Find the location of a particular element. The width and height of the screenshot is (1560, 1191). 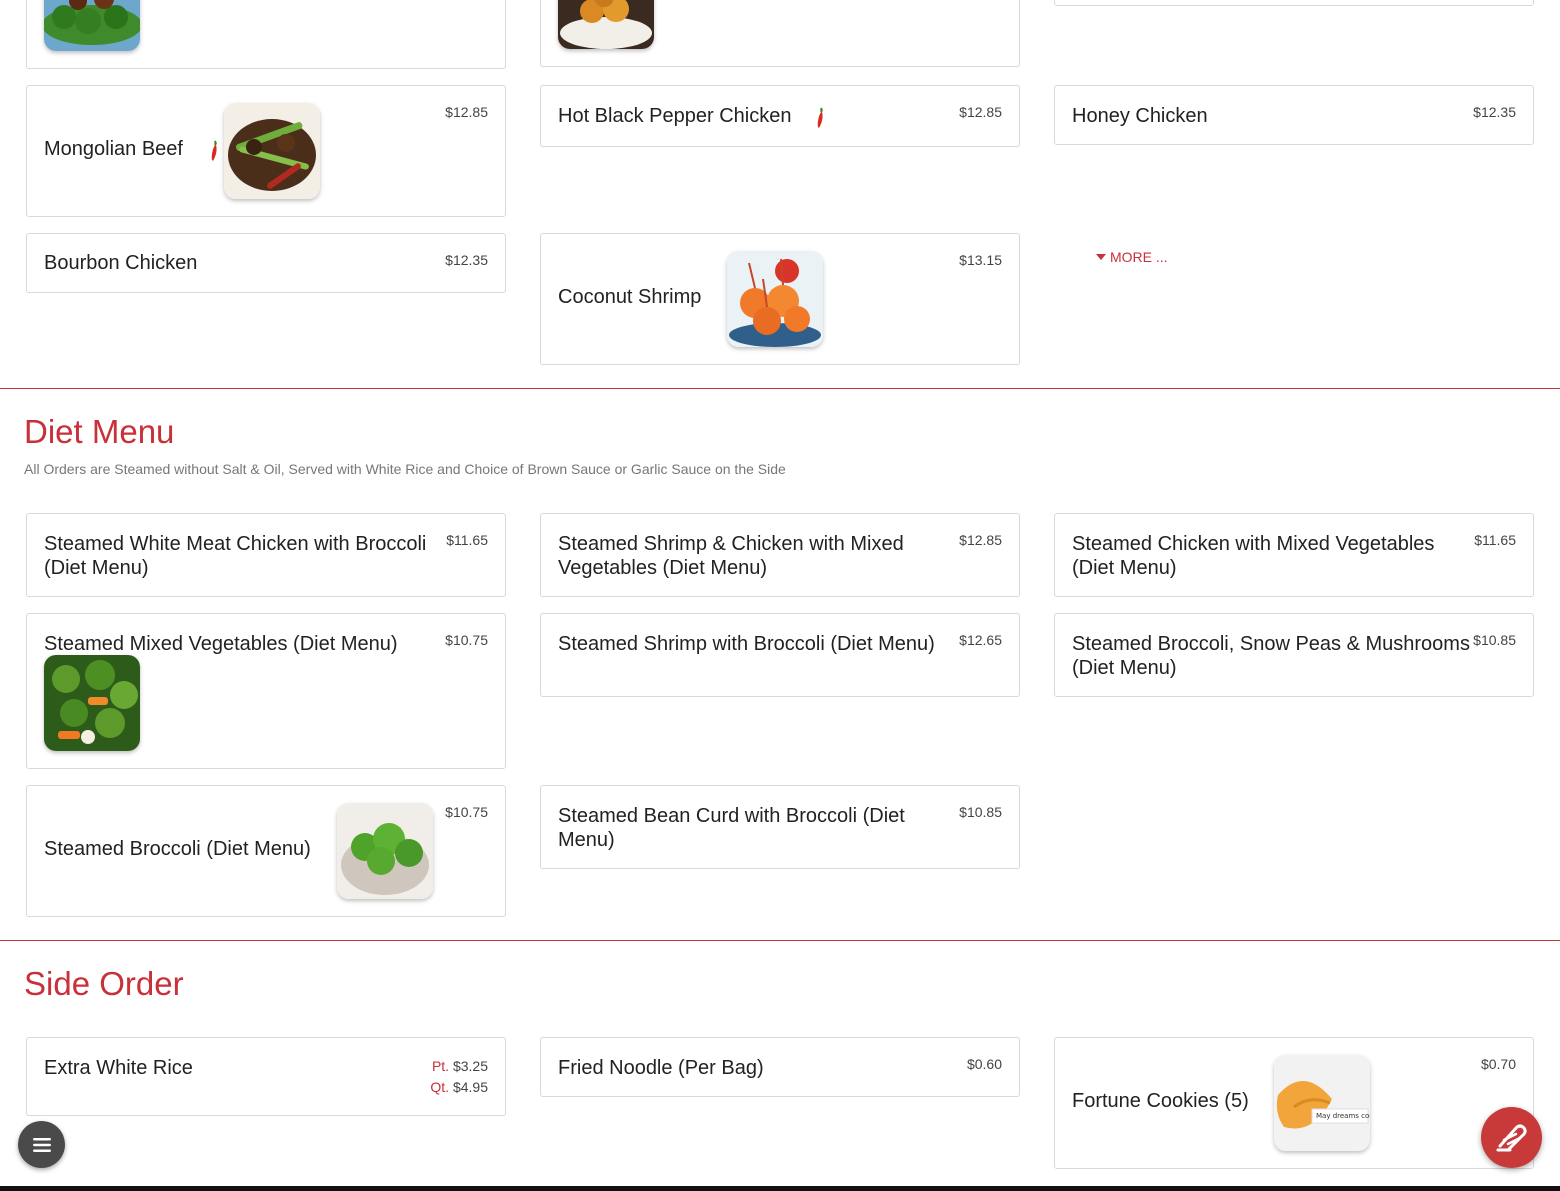

item-price: $0.60 is located at coordinates (984, 1064).